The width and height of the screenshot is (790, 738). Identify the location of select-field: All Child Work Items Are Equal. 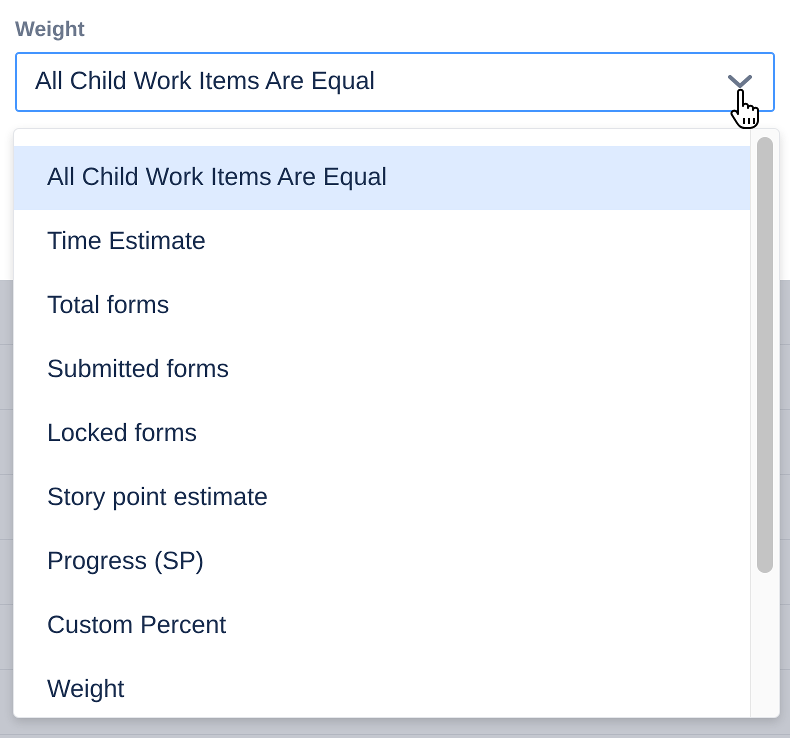
(395, 82).